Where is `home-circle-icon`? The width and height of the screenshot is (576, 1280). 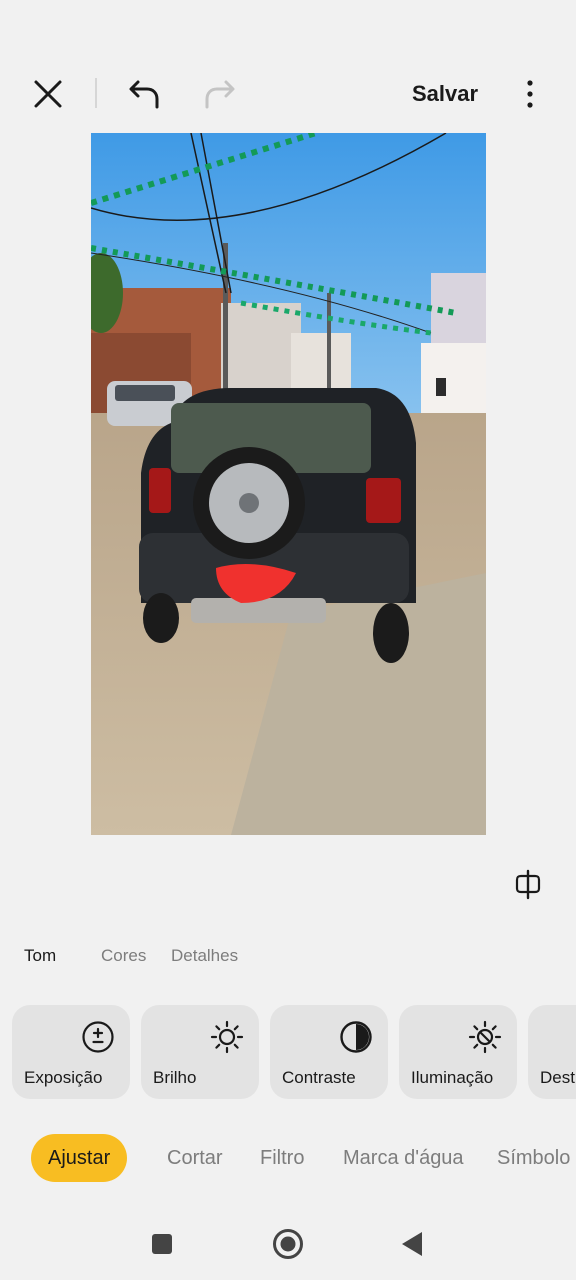
home-circle-icon is located at coordinates (288, 1244).